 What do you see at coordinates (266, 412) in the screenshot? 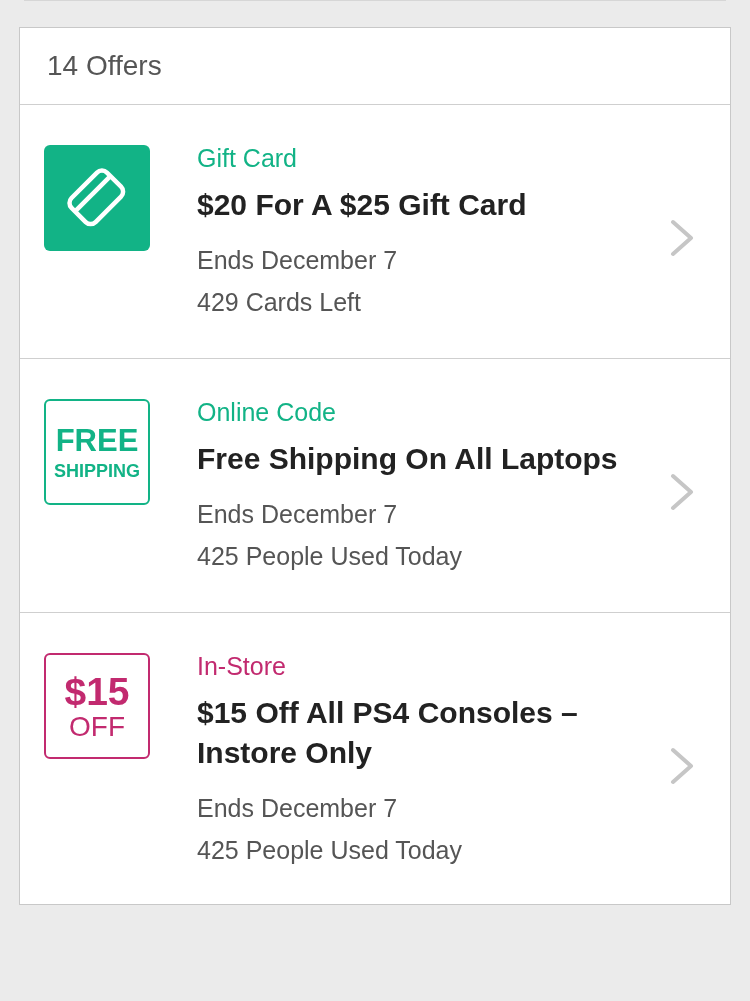
I see `offer-category: Online Code` at bounding box center [266, 412].